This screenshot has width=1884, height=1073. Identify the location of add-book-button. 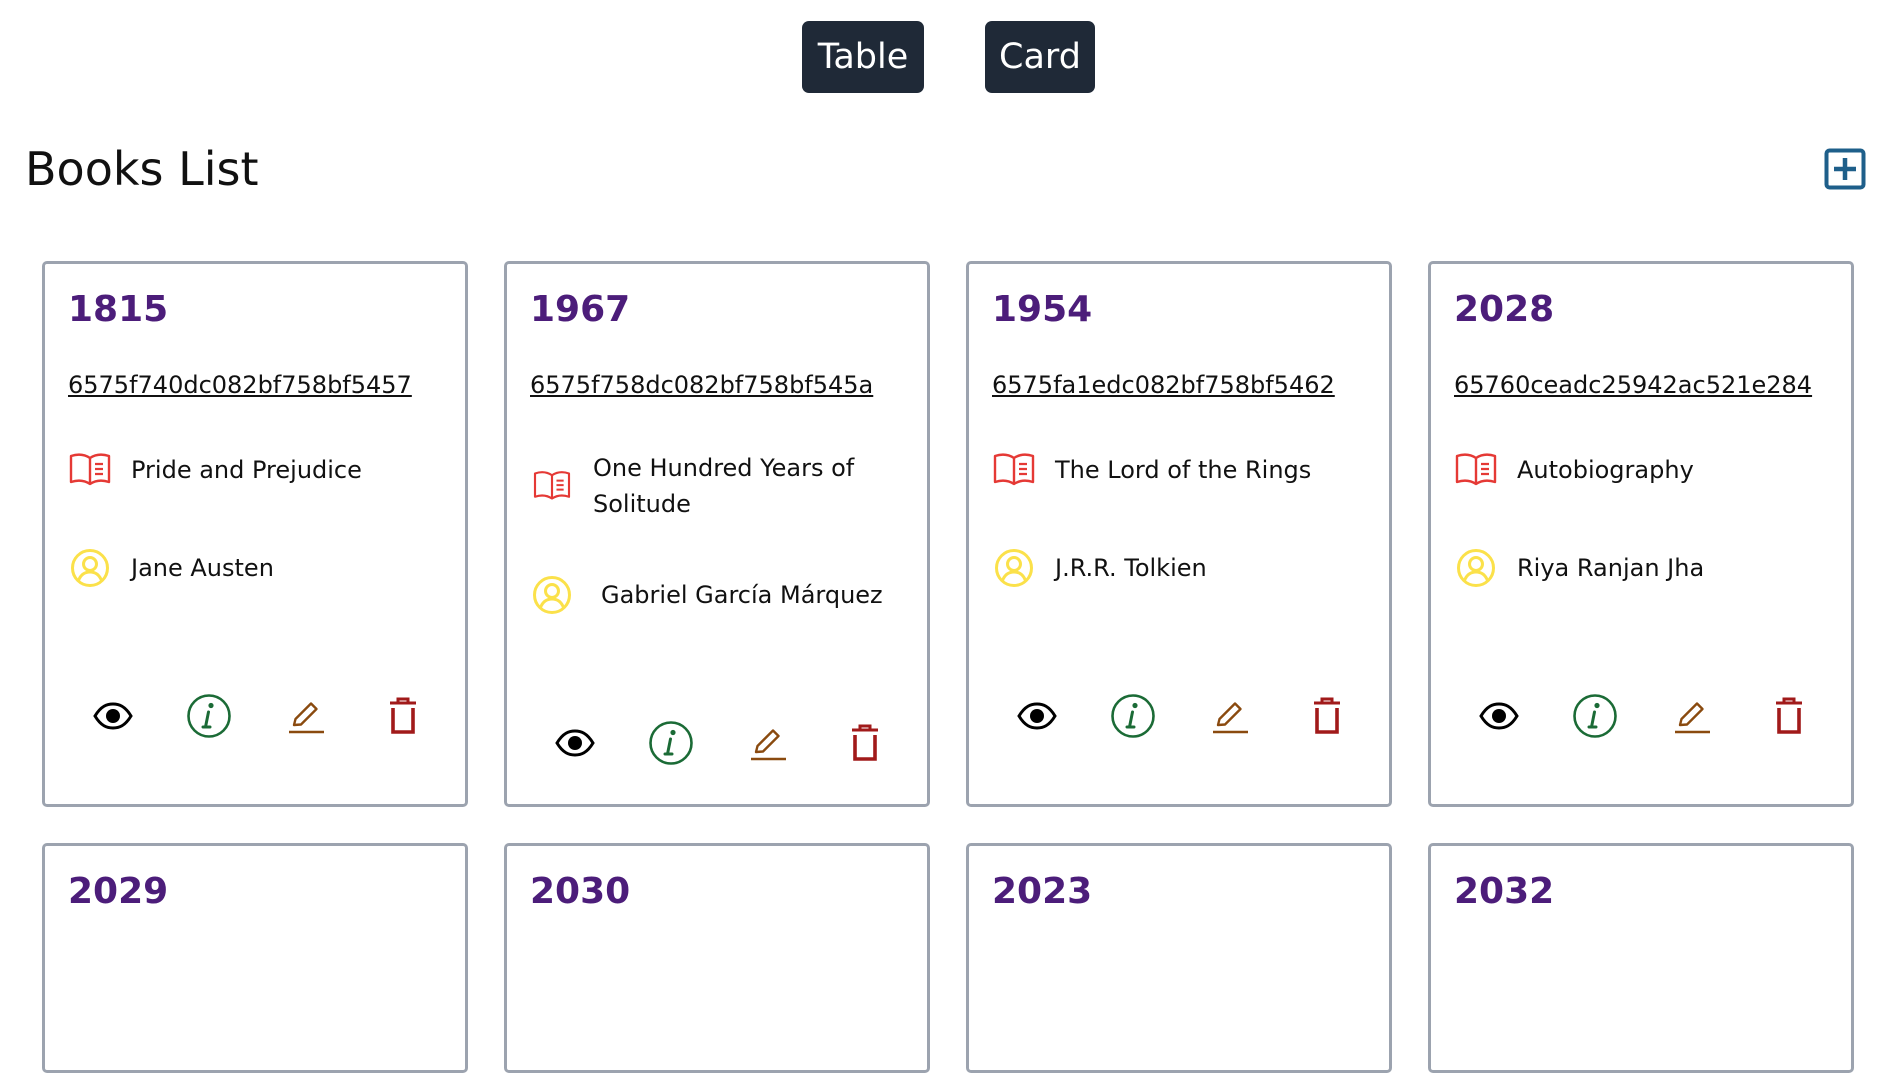
(1845, 169).